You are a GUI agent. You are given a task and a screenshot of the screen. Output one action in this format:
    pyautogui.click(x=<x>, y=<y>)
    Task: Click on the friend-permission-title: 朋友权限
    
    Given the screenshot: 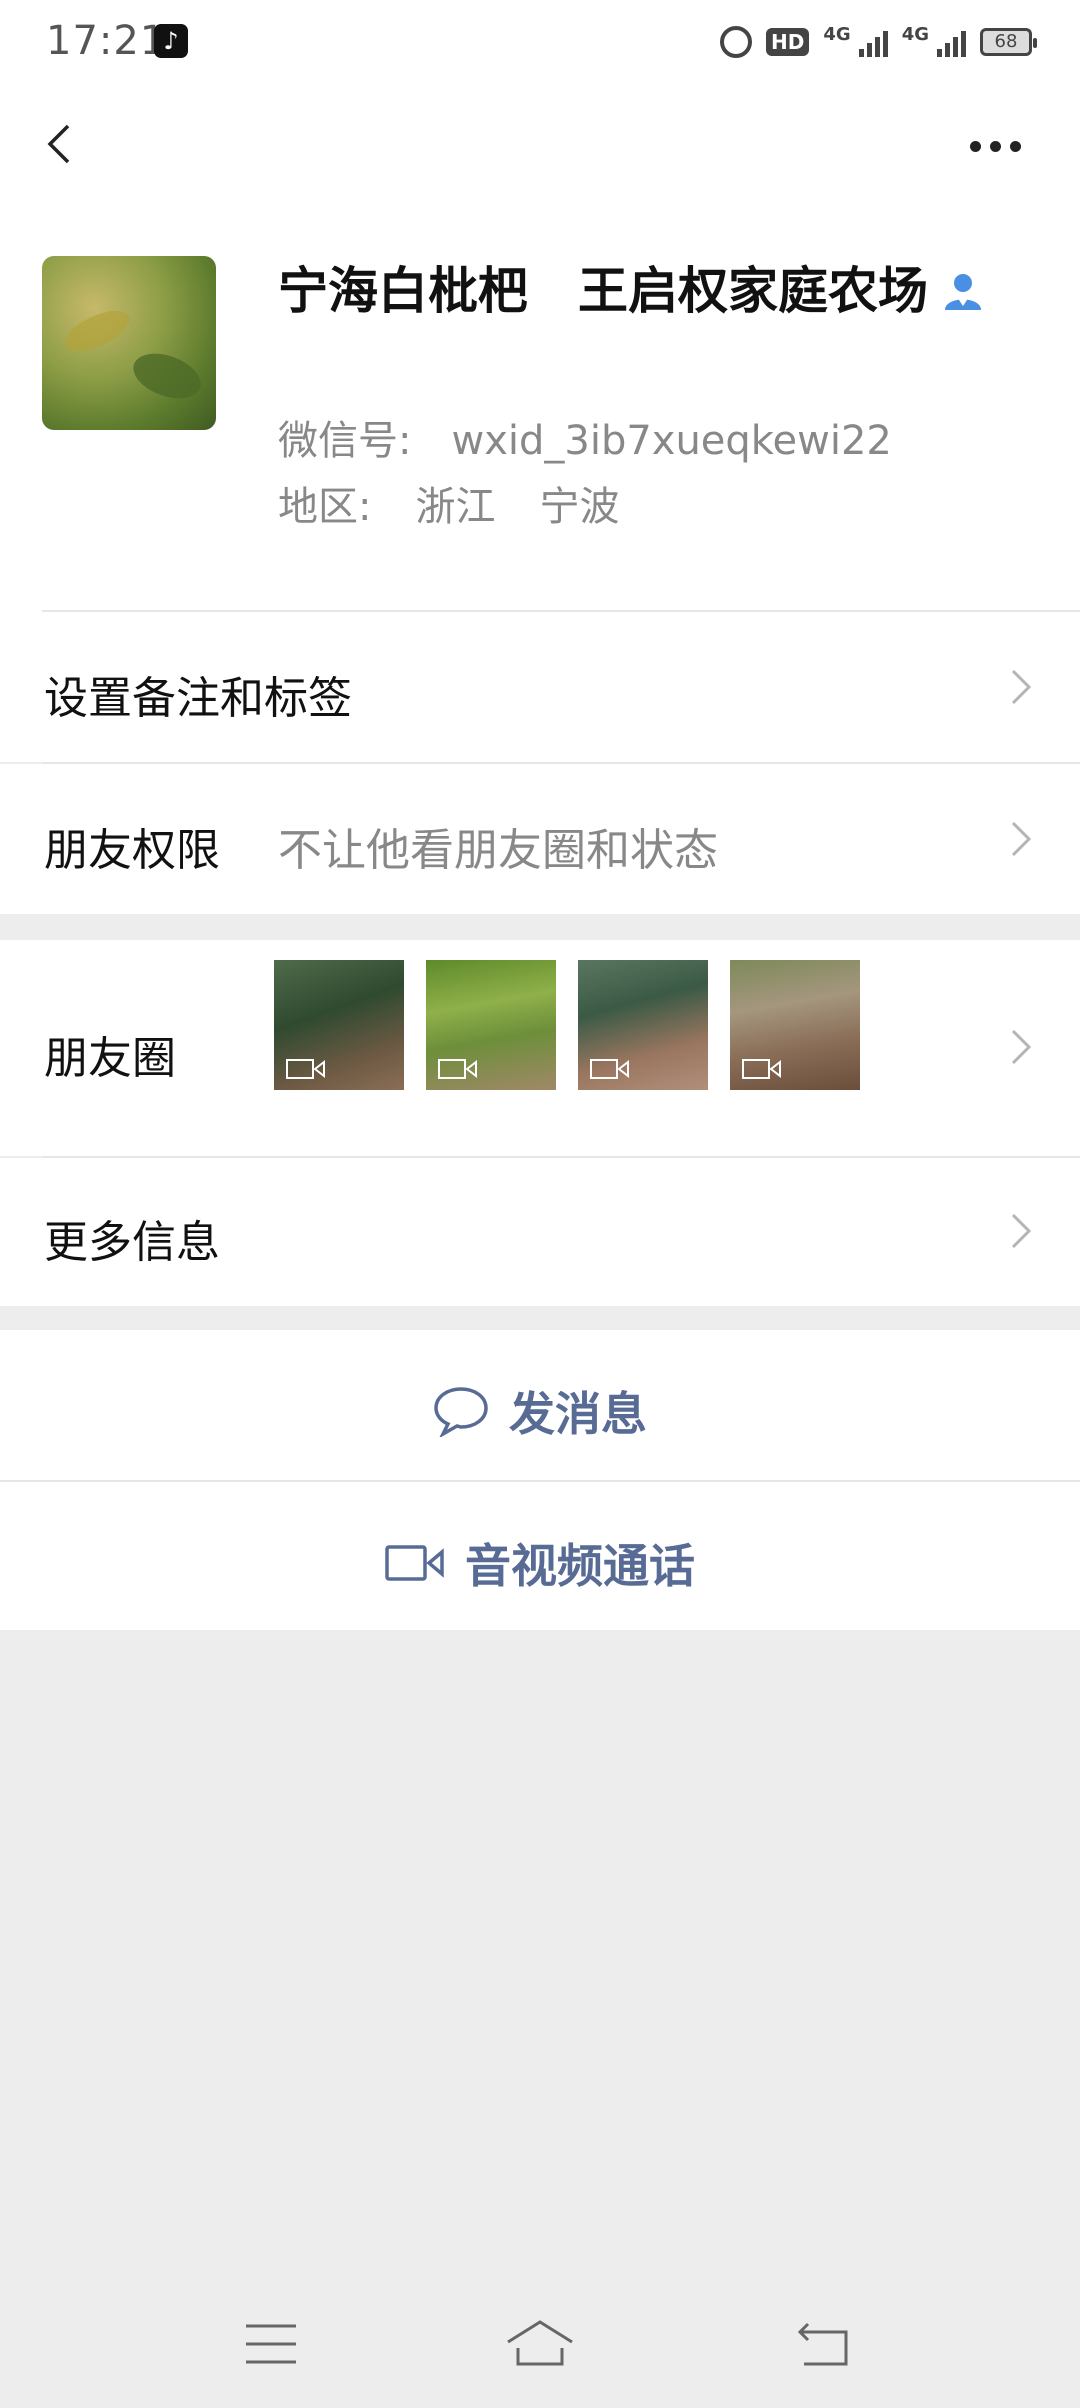 What is the action you would take?
    pyautogui.click(x=132, y=850)
    